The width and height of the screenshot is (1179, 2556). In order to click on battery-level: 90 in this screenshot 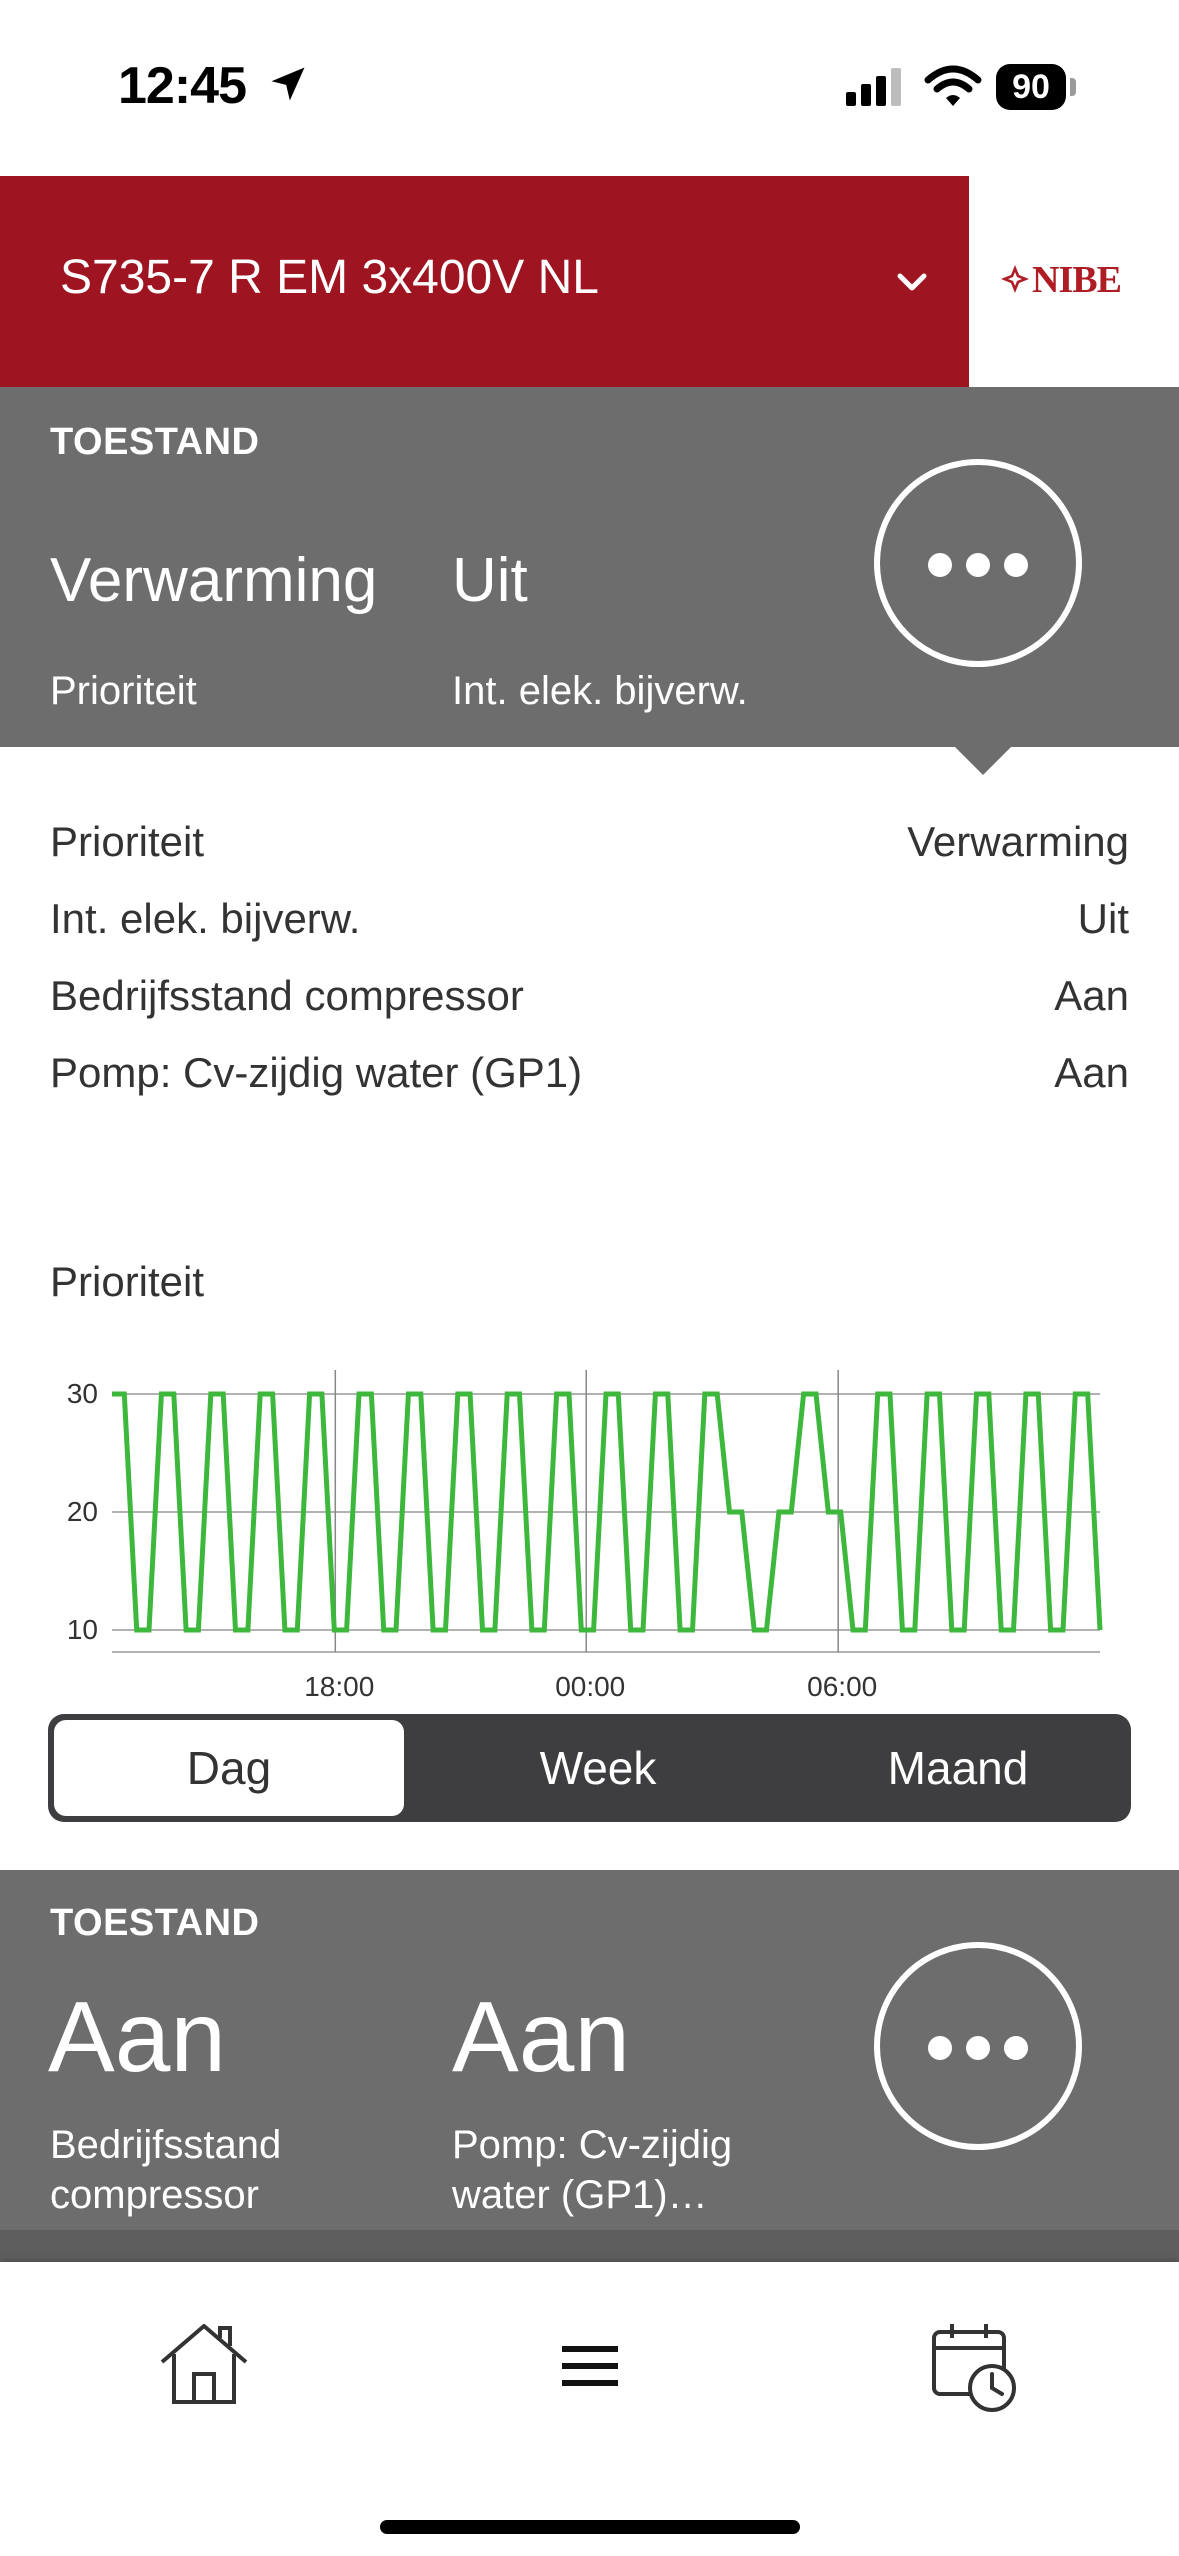, I will do `click(1031, 87)`.